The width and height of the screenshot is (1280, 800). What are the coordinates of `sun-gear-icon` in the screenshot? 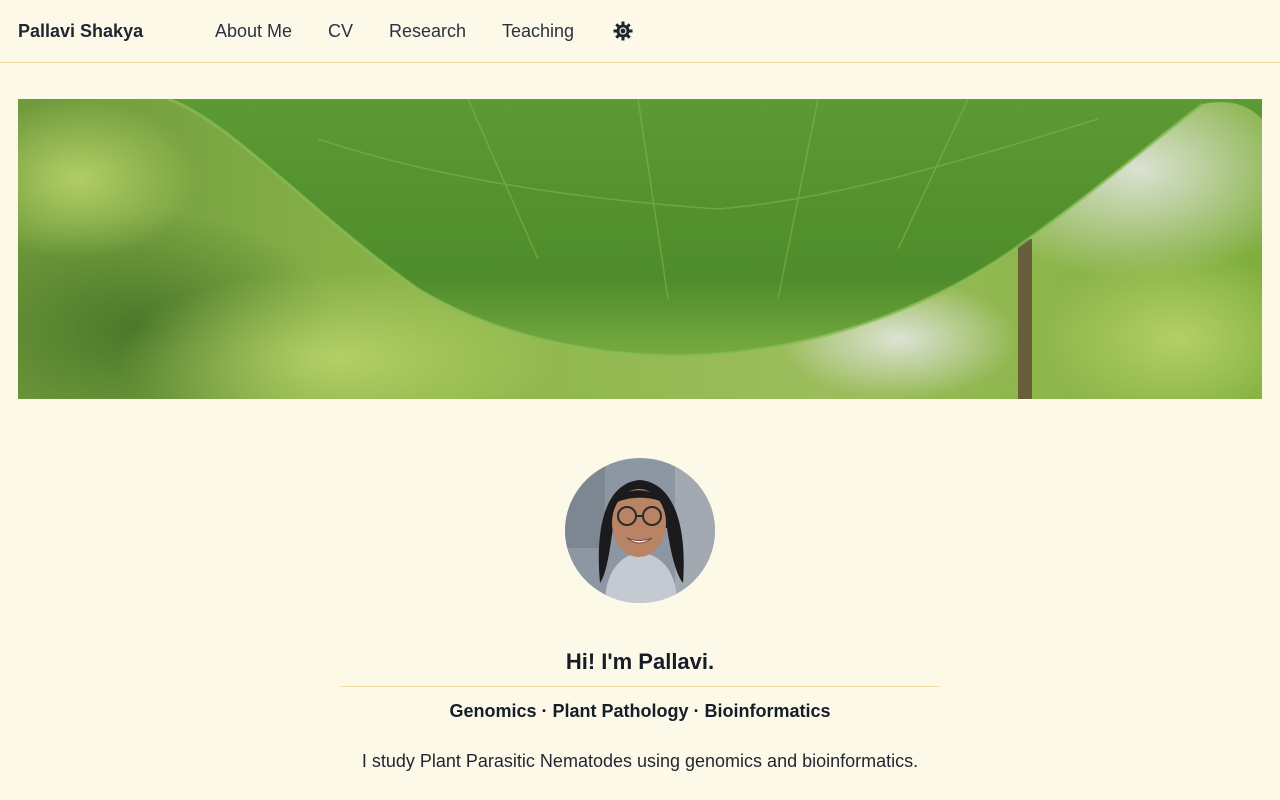 It's located at (623, 31).